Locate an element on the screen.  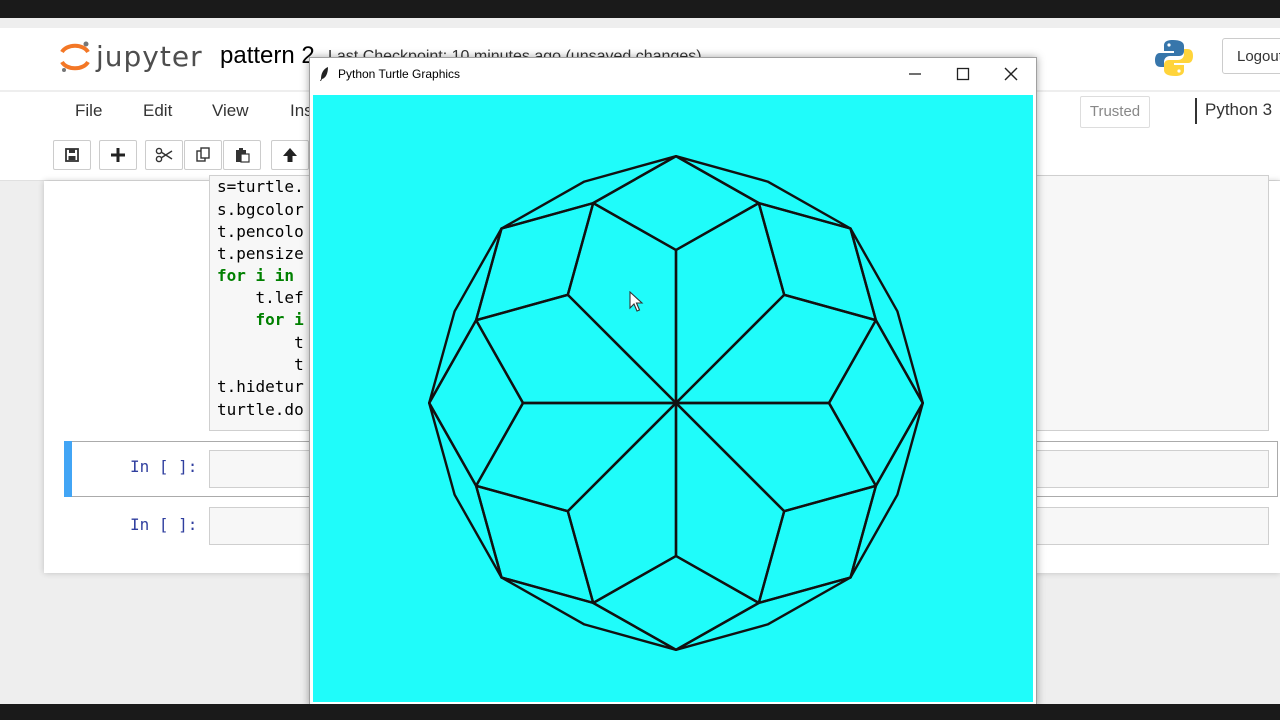
copy-icon is located at coordinates (203, 154).